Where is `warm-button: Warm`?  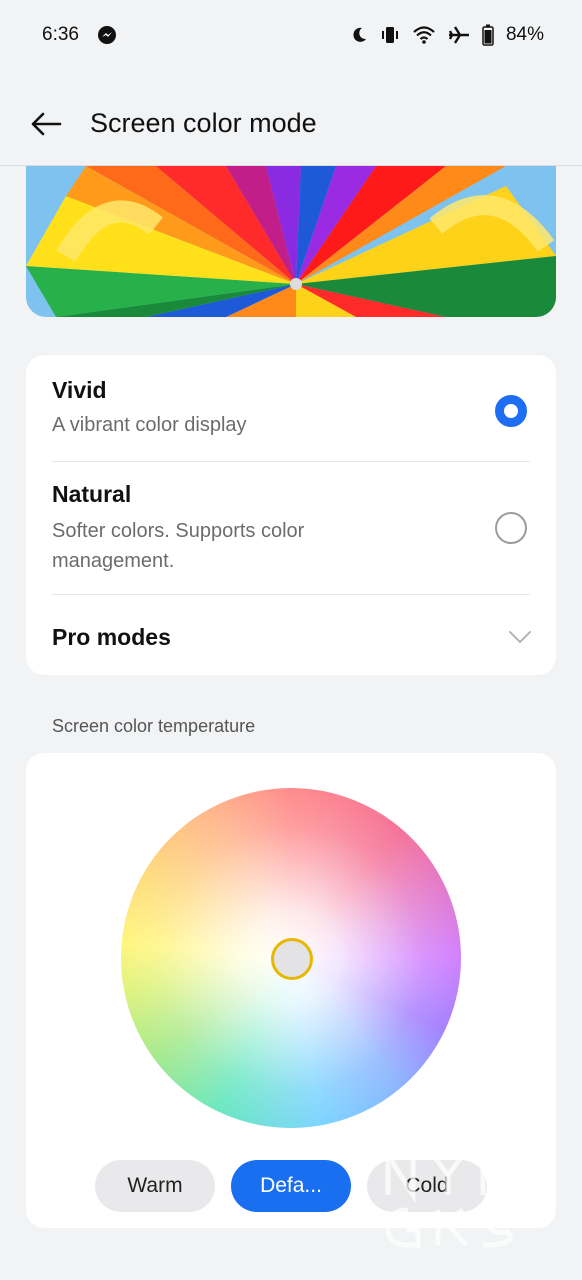
warm-button: Warm is located at coordinates (155, 1186).